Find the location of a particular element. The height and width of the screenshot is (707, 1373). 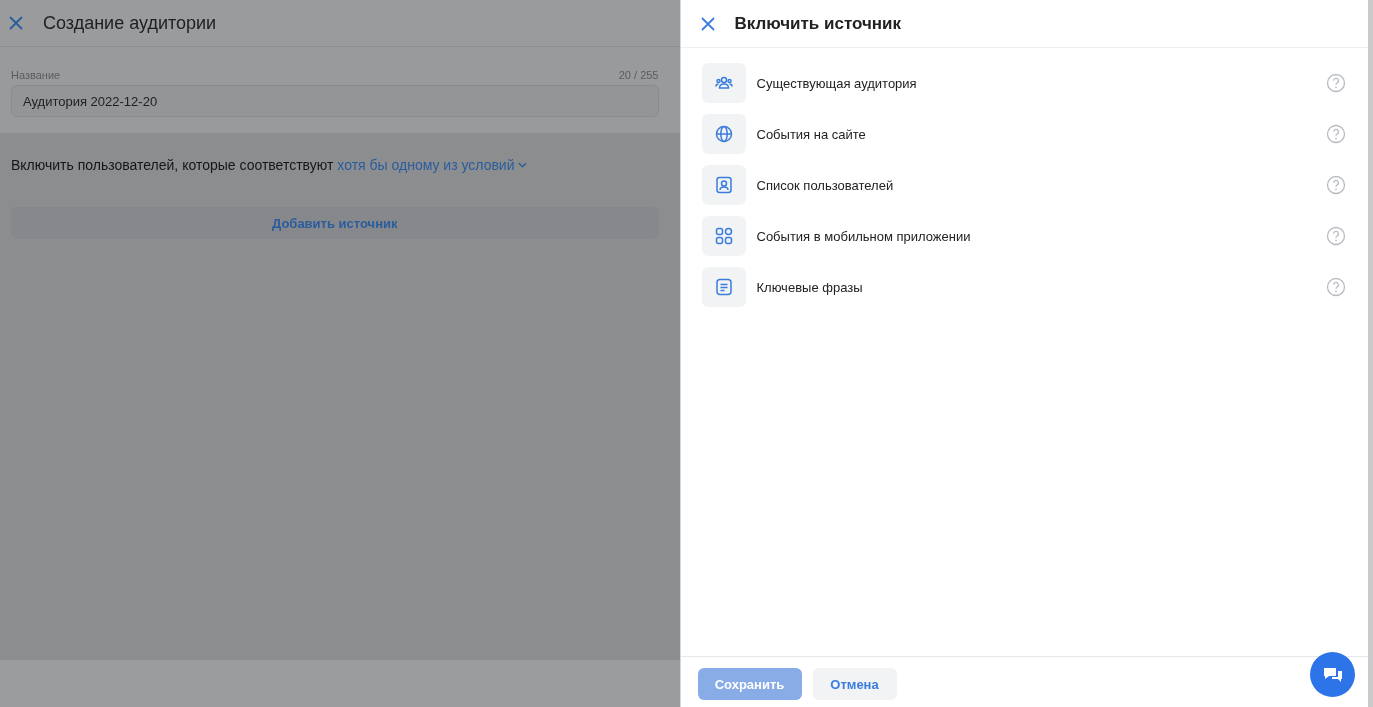

chevron-icon is located at coordinates (522, 165).